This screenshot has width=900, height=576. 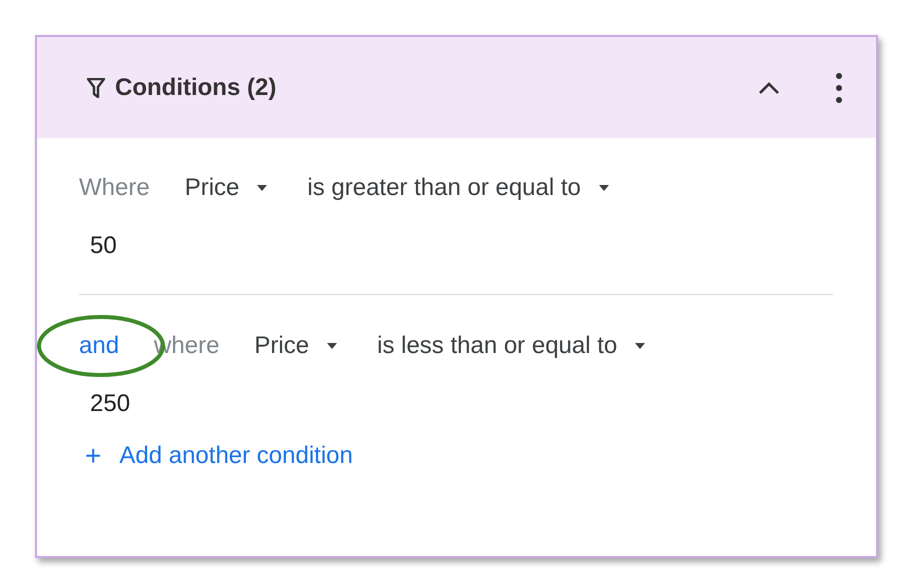 What do you see at coordinates (511, 346) in the screenshot?
I see `operator-dropdown: is less than or equal to` at bounding box center [511, 346].